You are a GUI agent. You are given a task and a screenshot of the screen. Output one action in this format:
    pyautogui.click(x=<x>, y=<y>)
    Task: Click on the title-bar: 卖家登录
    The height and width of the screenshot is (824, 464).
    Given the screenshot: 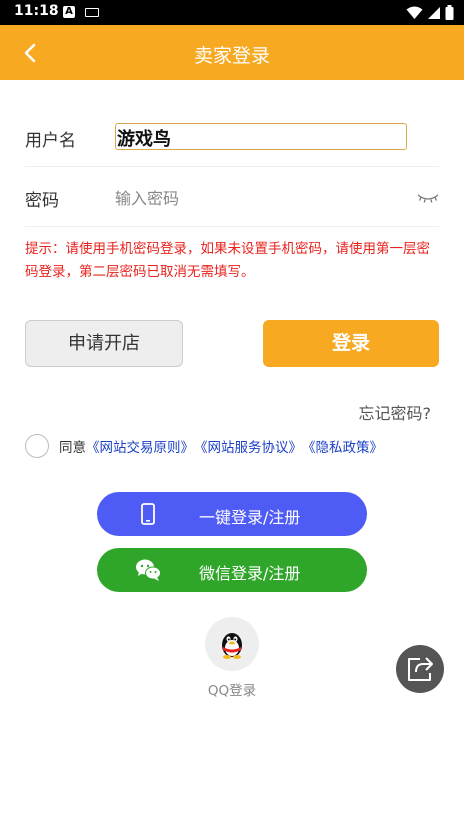 What is the action you would take?
    pyautogui.click(x=232, y=52)
    